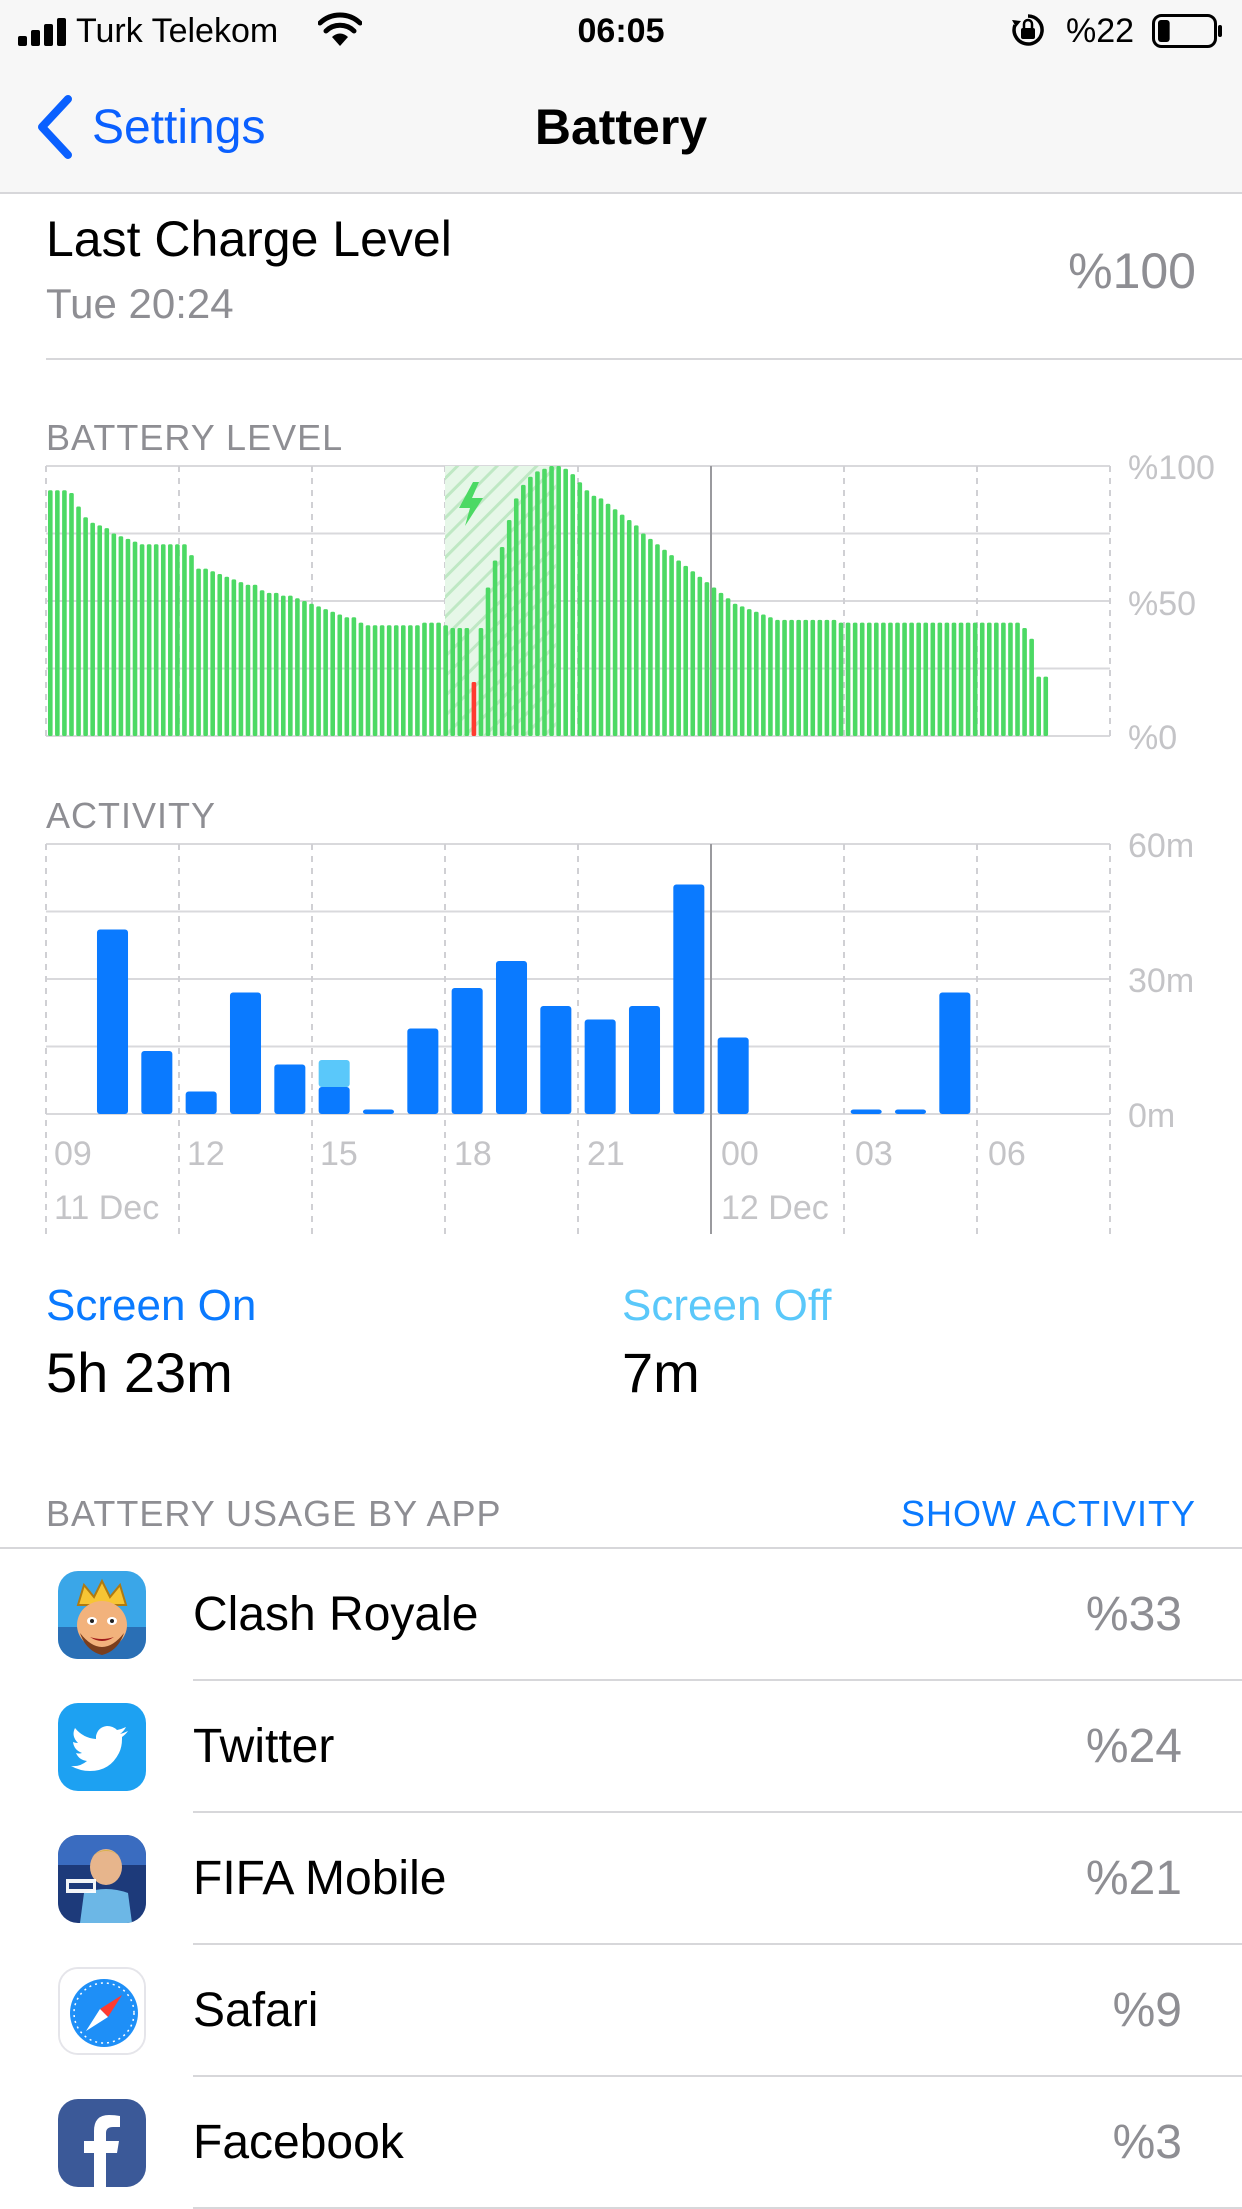 The image size is (1242, 2209). I want to click on app-name: Twitter, so click(264, 1746).